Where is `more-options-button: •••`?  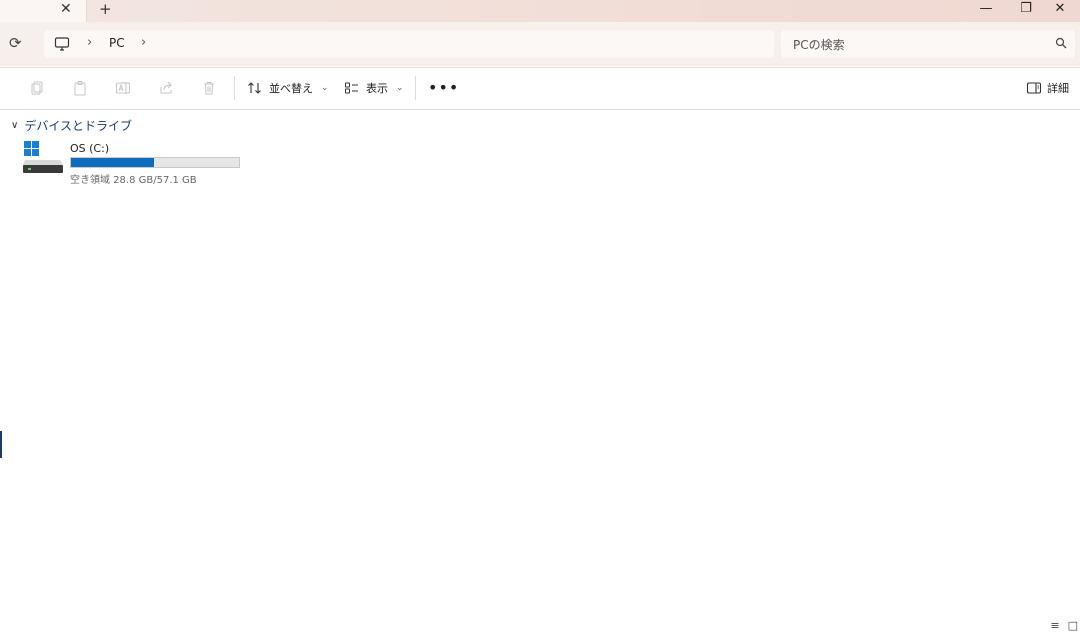 more-options-button: ••• is located at coordinates (443, 87).